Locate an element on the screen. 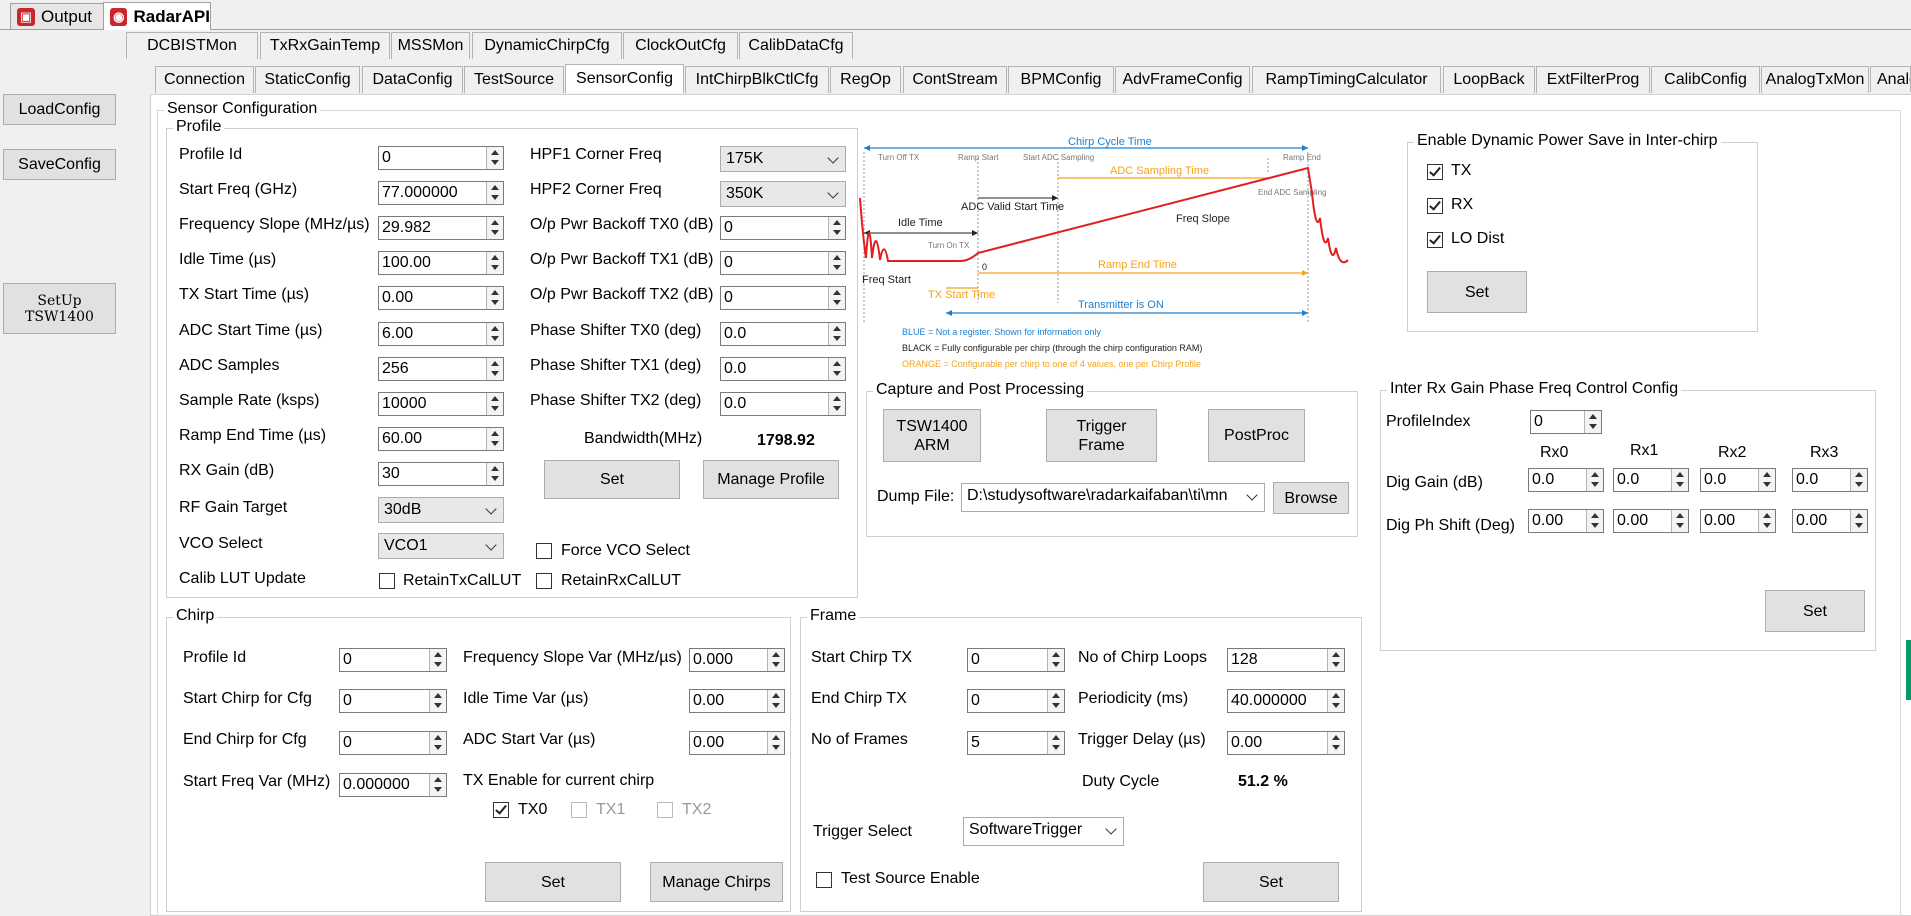  trigger-frame-button: Trigger Frame is located at coordinates (1101, 435).